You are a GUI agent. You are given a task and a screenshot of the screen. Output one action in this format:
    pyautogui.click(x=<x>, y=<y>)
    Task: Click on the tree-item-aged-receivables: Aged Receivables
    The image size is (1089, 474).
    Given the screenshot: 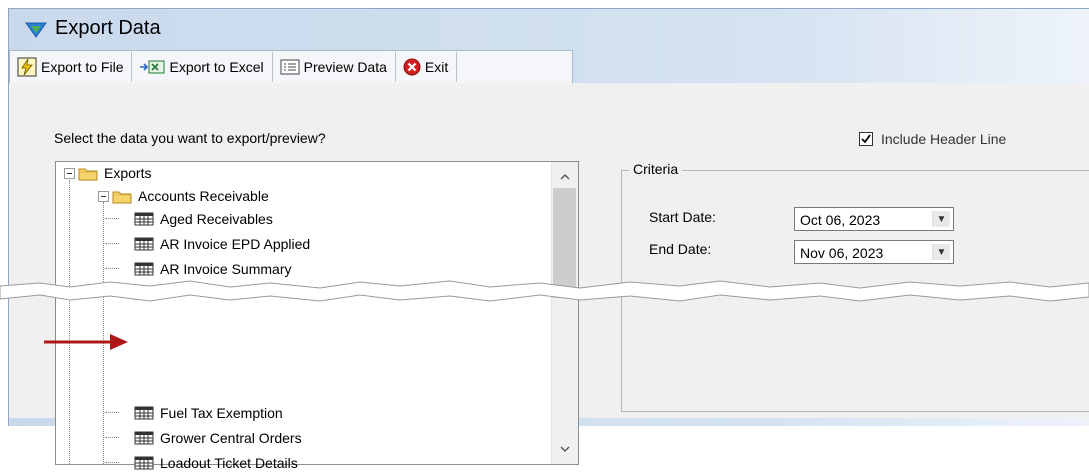 What is the action you would take?
    pyautogui.click(x=203, y=219)
    